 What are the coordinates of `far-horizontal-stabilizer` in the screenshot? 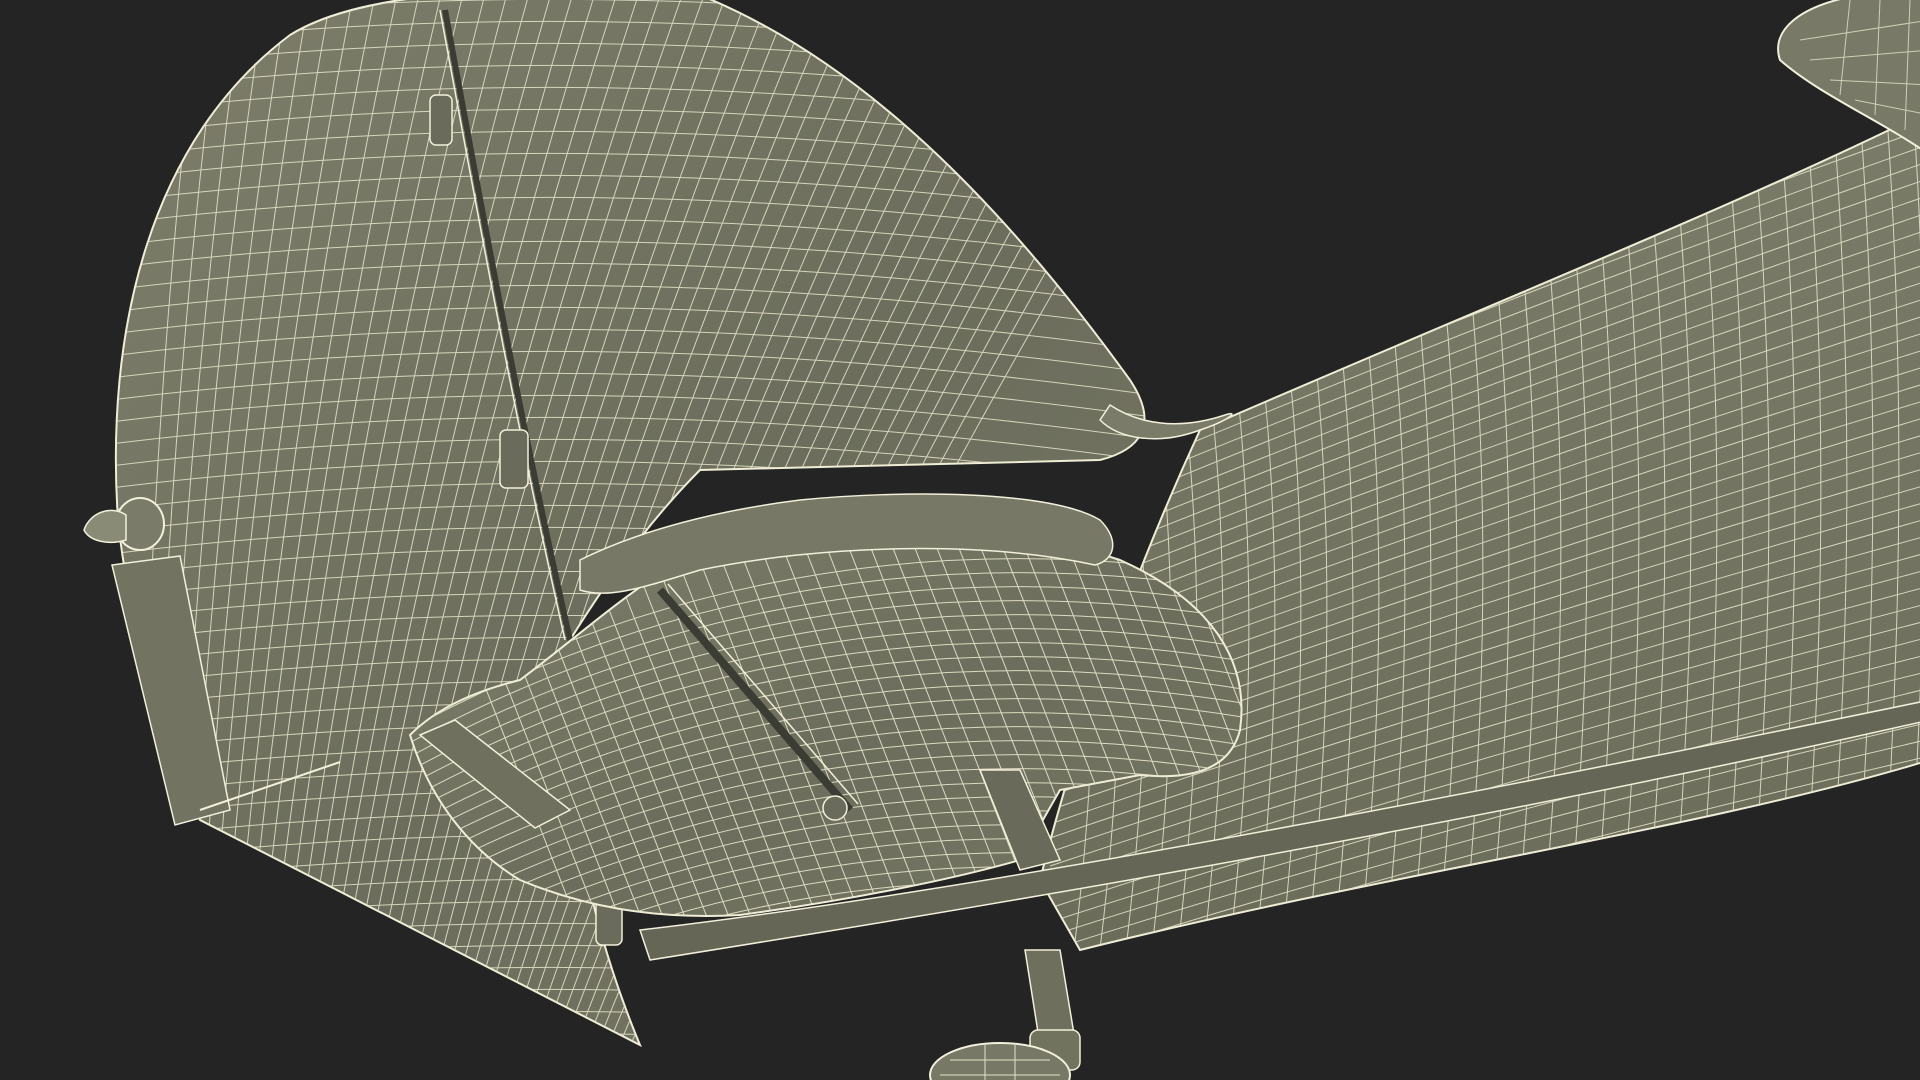 It's located at (1848, 75).